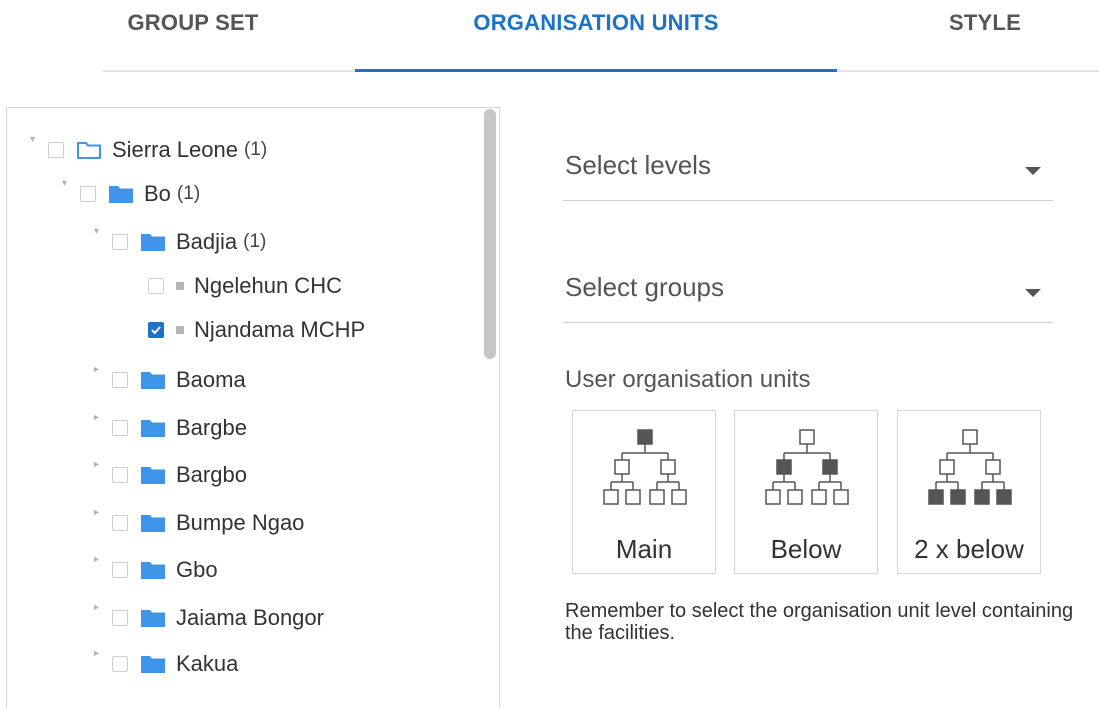  I want to click on tree-item-label: Bumpe Ngao, so click(240, 522).